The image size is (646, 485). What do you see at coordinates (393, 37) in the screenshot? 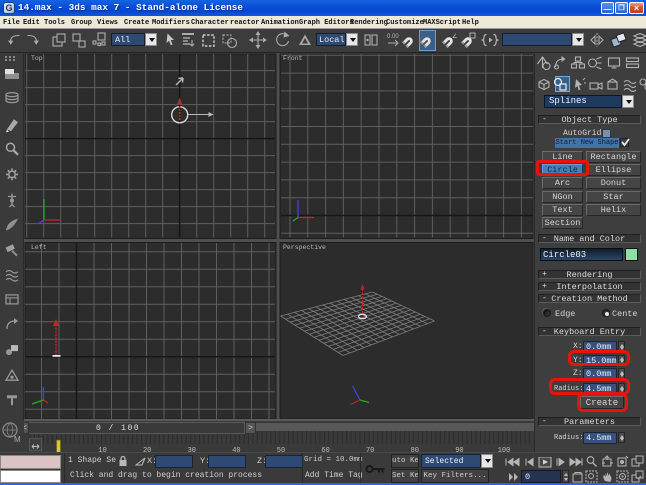
I see `svg-text: 0.00` at bounding box center [393, 37].